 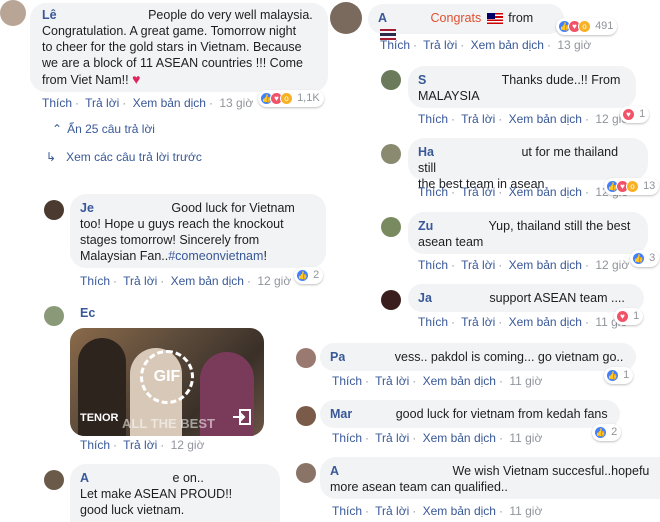 What do you see at coordinates (215, 256) in the screenshot?
I see `hashtag-link: #comeonvietnam` at bounding box center [215, 256].